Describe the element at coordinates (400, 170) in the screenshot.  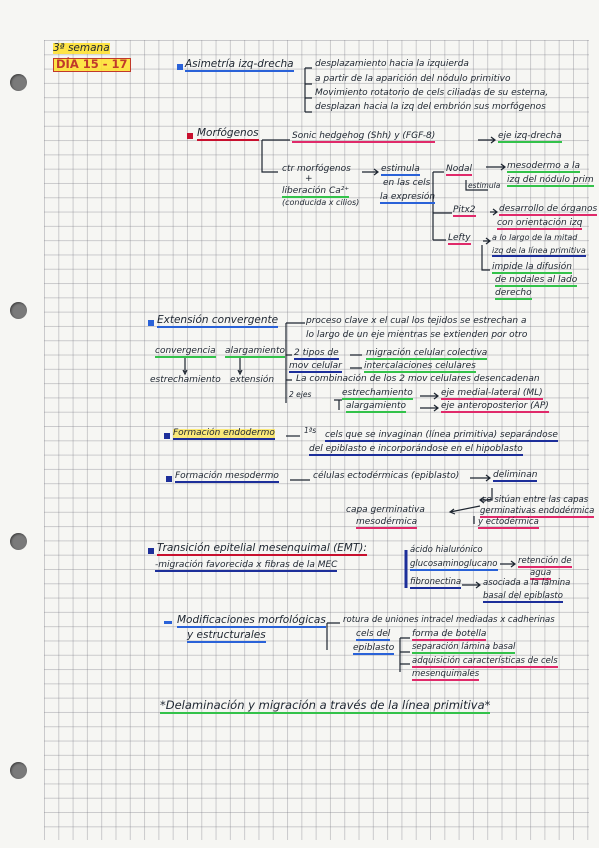
I see `estimula: estimula` at that location.